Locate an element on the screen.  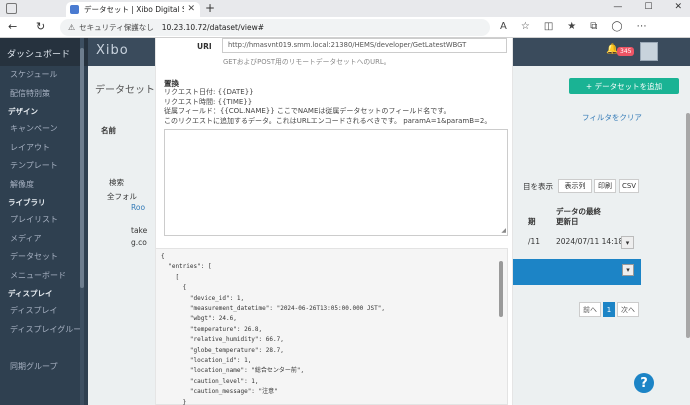
sidebar-item: ディスプレイグルー is located at coordinates (44, 330).